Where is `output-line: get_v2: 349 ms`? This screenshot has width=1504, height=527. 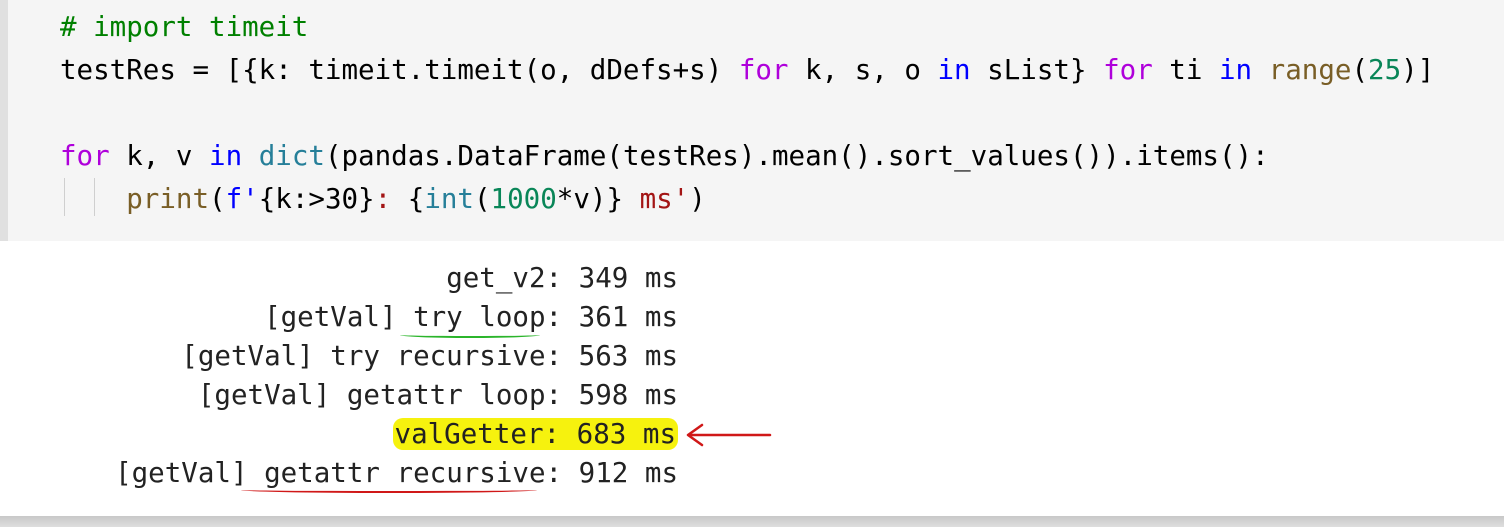
output-line: get_v2: 349 ms is located at coordinates (562, 278).